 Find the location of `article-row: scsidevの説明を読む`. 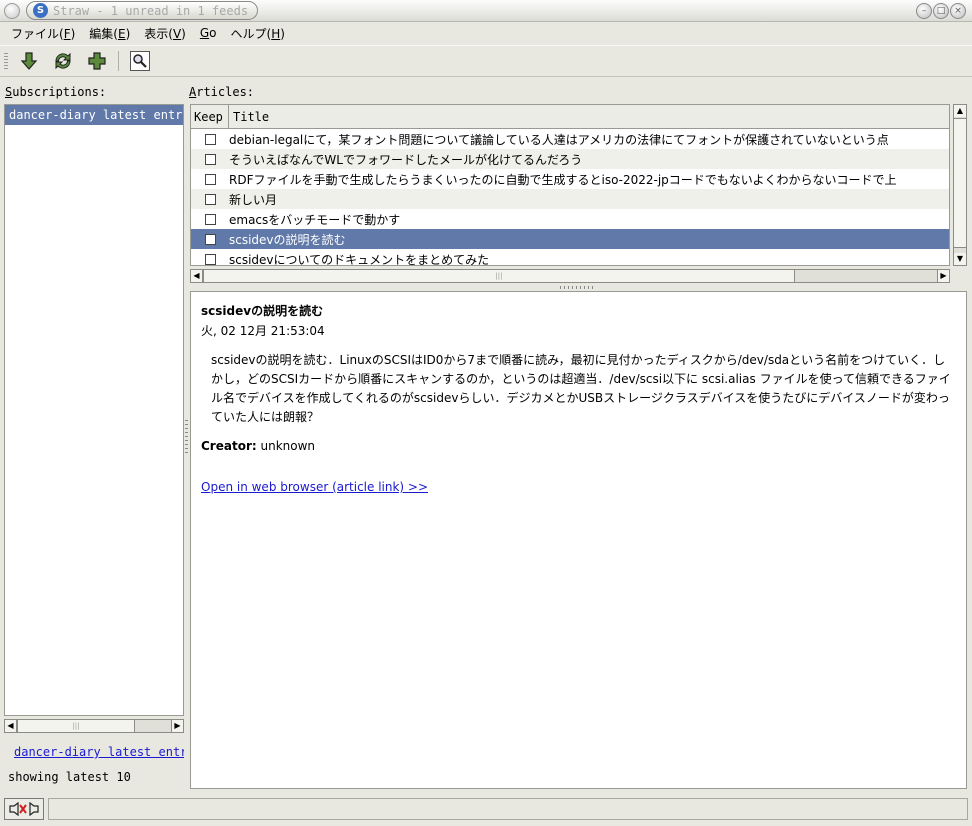

article-row: scsidevの説明を読む is located at coordinates (570, 239).